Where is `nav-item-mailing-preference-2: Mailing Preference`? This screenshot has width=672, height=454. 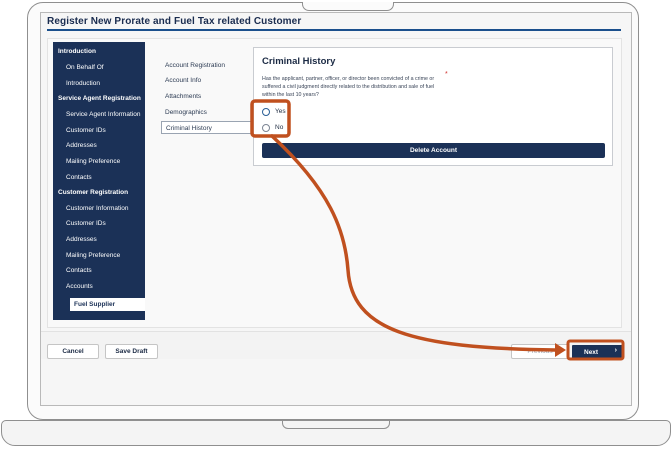 nav-item-mailing-preference-2: Mailing Preference is located at coordinates (99, 259).